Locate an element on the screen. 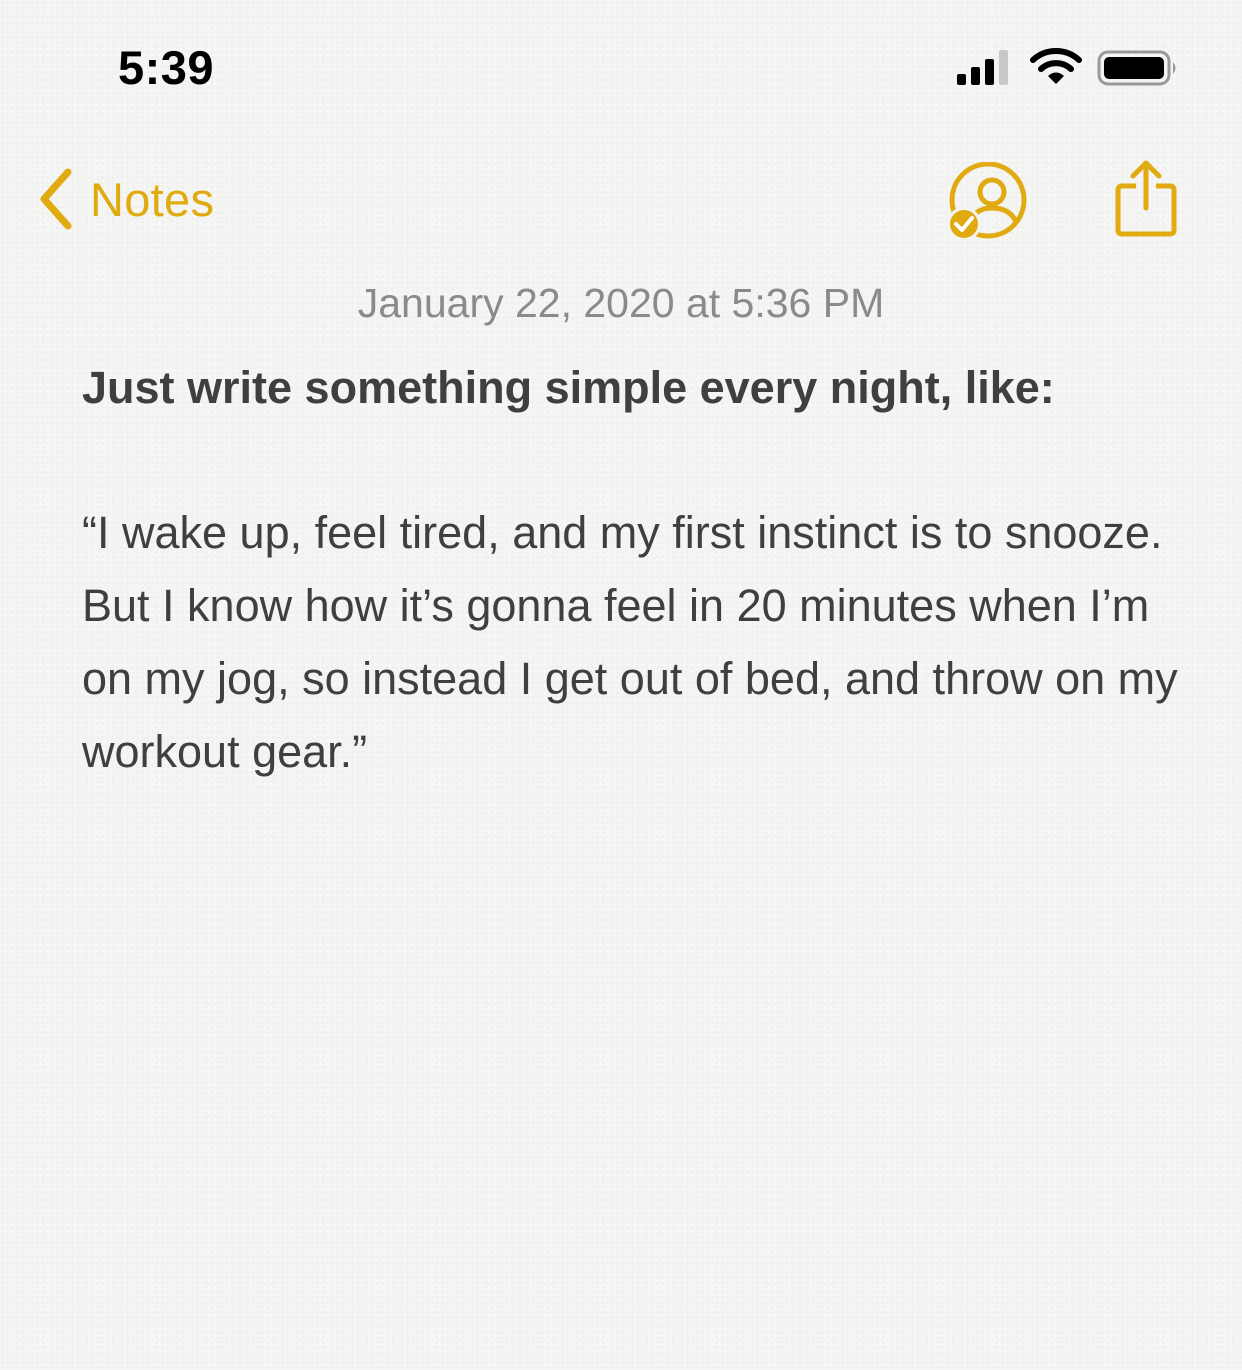  battery-icon is located at coordinates (1136, 68).